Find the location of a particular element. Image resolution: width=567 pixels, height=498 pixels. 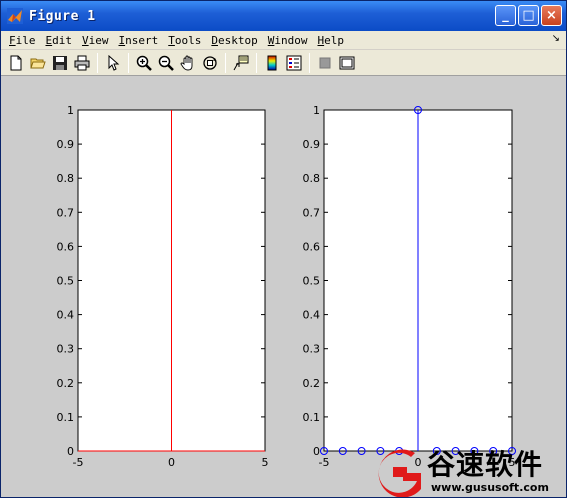

legend-icon is located at coordinates (294, 62).